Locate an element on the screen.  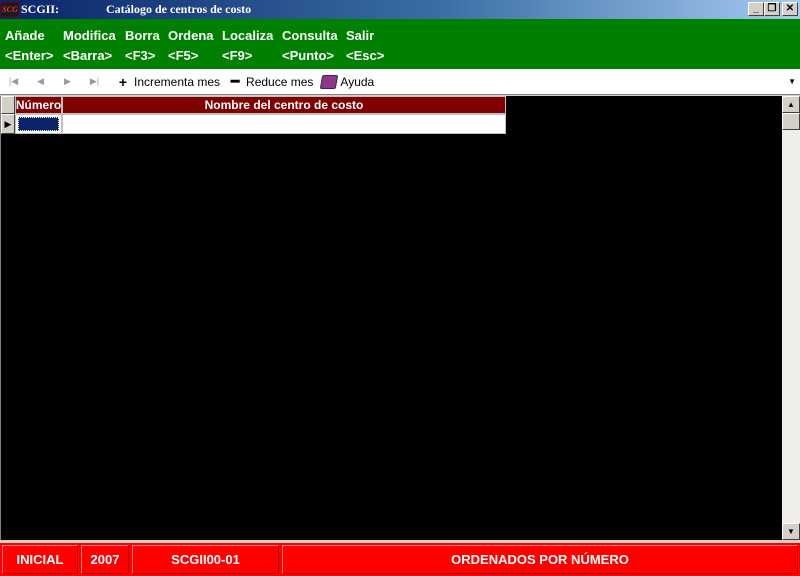
increment-month-button: + Incrementa mes is located at coordinates (168, 82).